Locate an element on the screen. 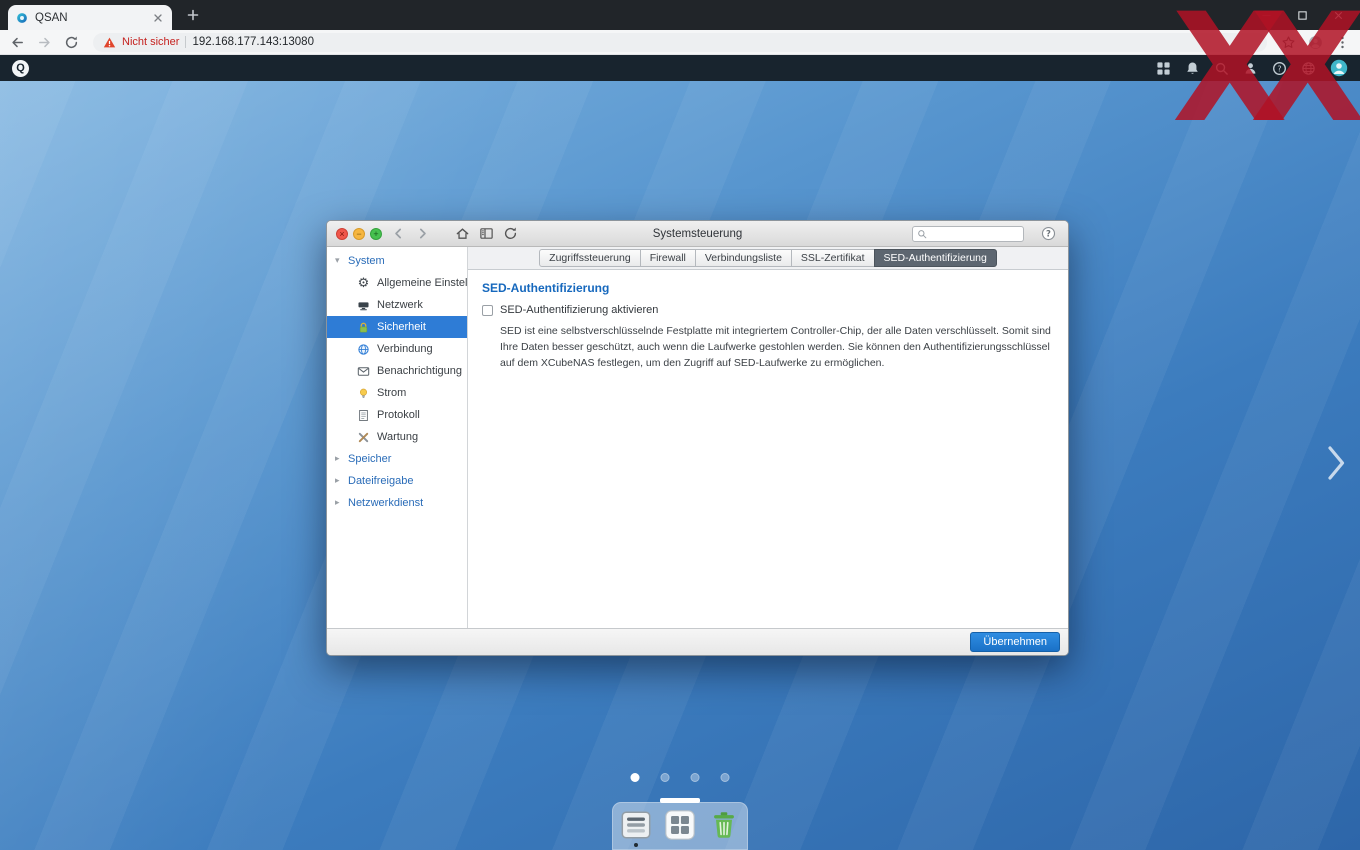 This screenshot has height=850, width=1360. qsan-logo: Q is located at coordinates (20, 68).